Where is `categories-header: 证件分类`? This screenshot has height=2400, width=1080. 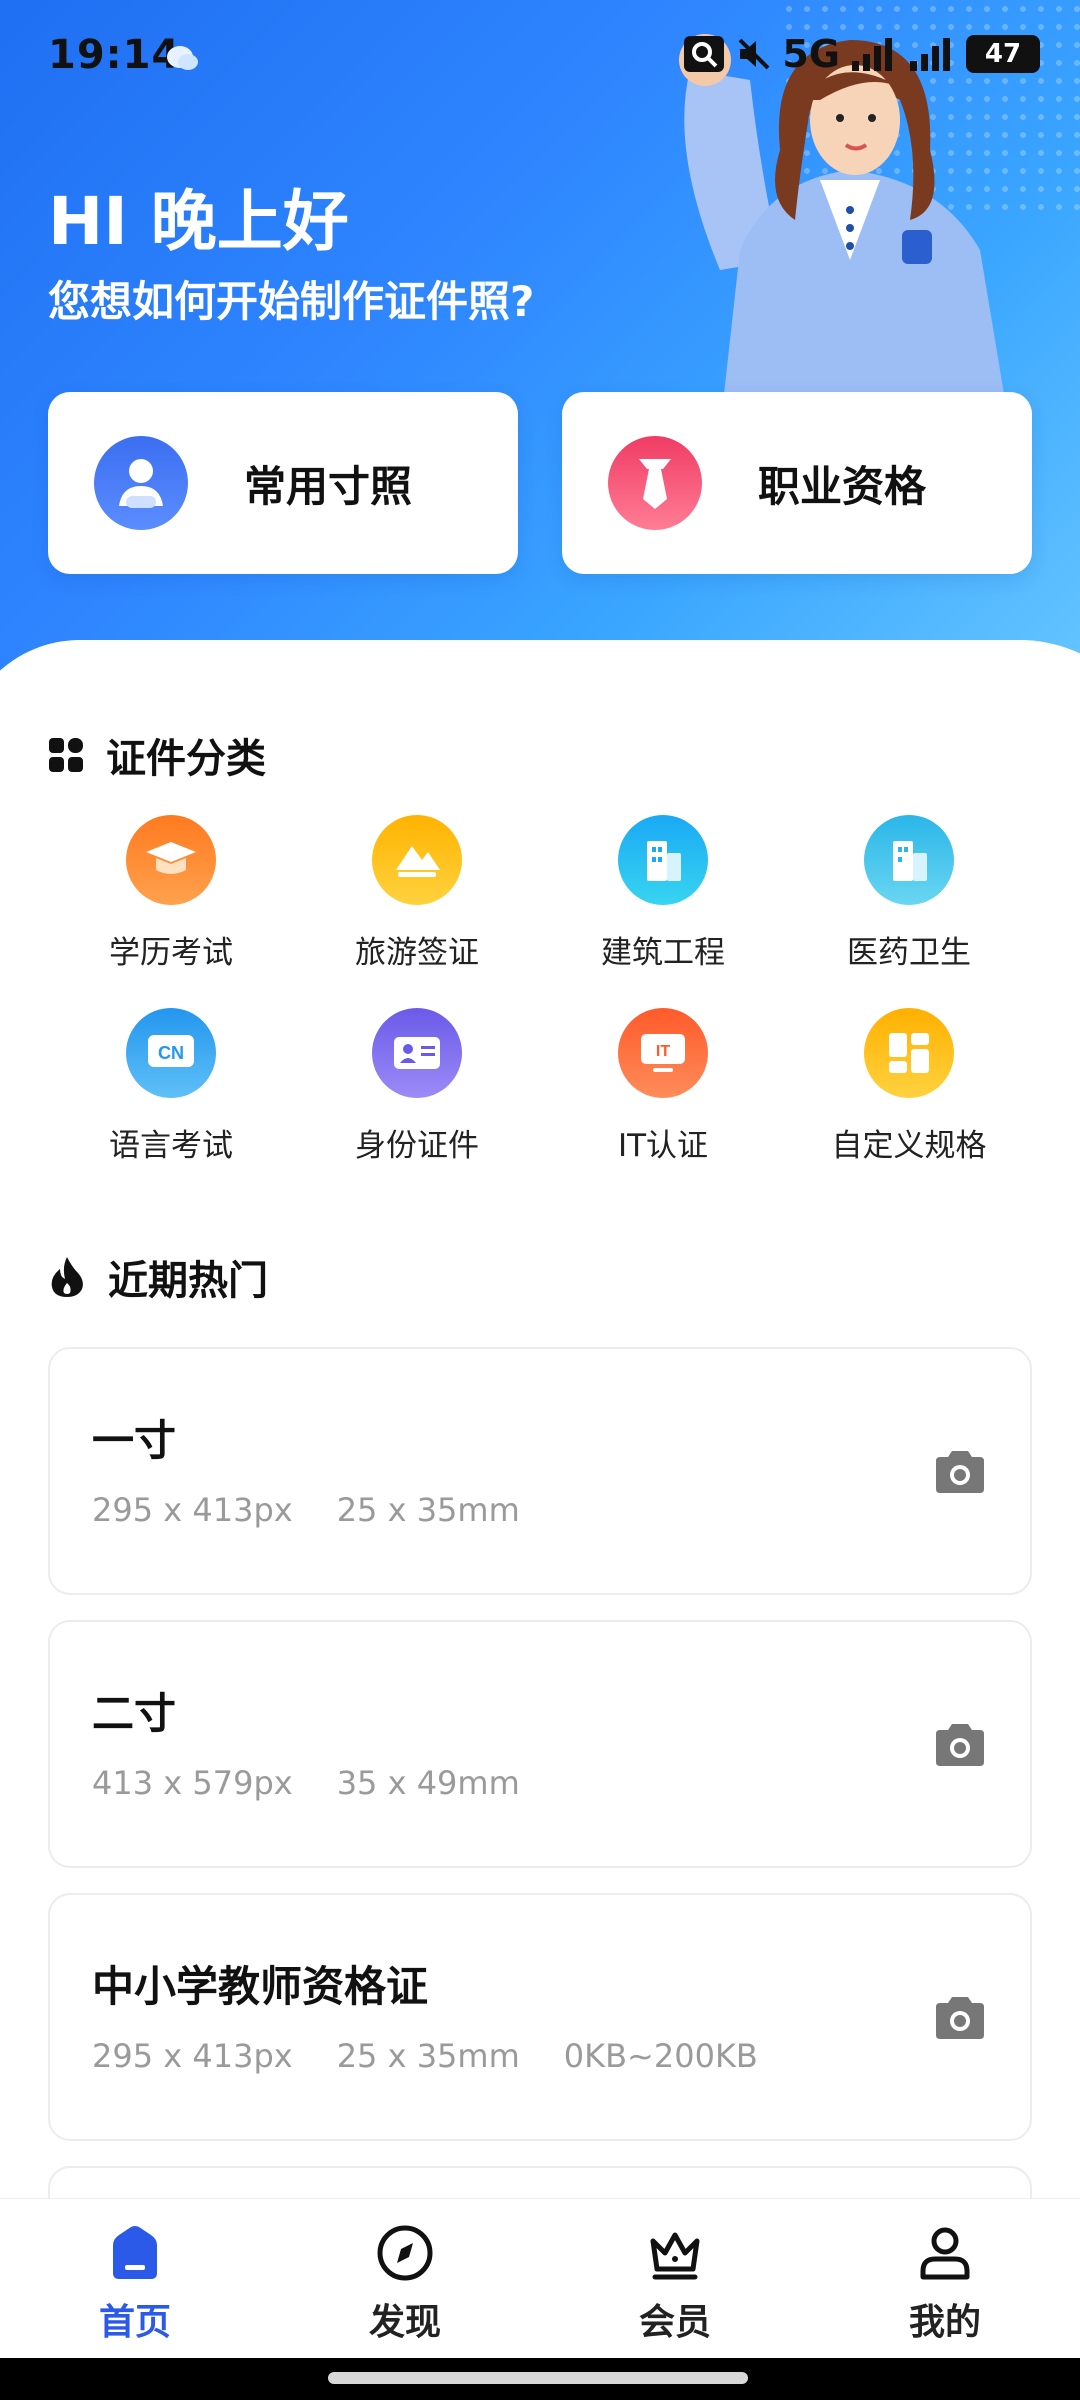 categories-header: 证件分类 is located at coordinates (157, 755).